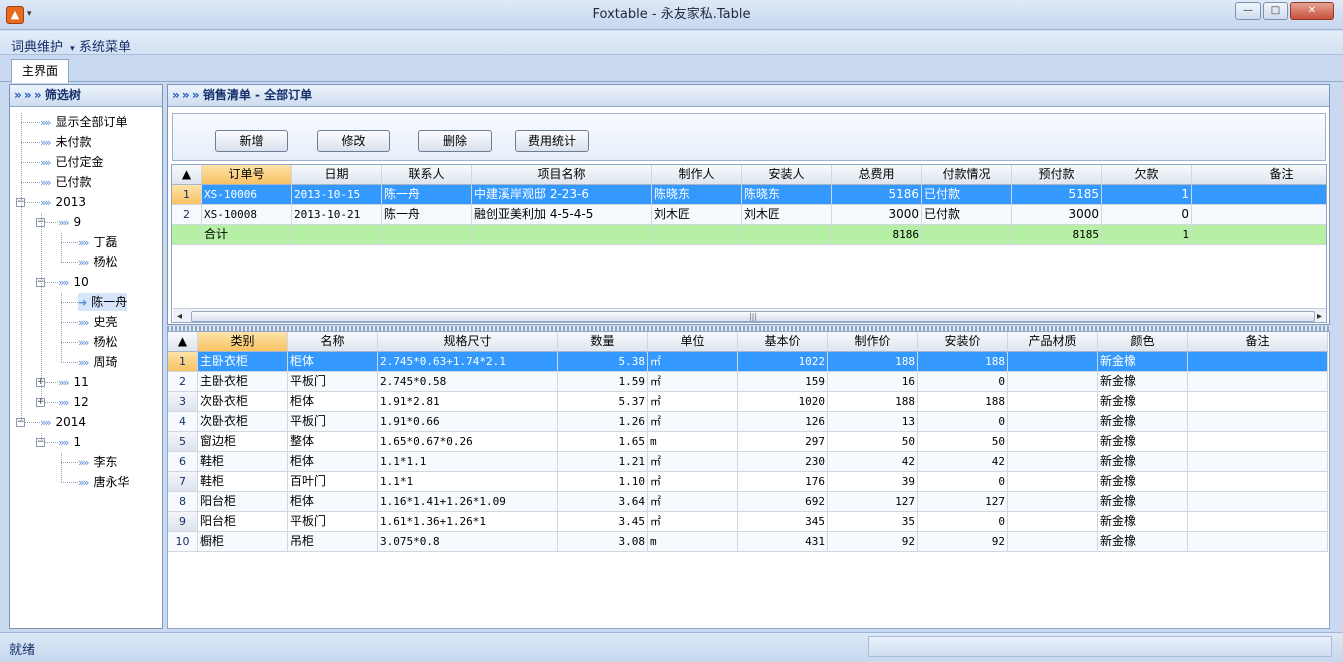 The width and height of the screenshot is (1343, 662). Describe the element at coordinates (783, 382) in the screenshot. I see `table-cell: 159` at that location.